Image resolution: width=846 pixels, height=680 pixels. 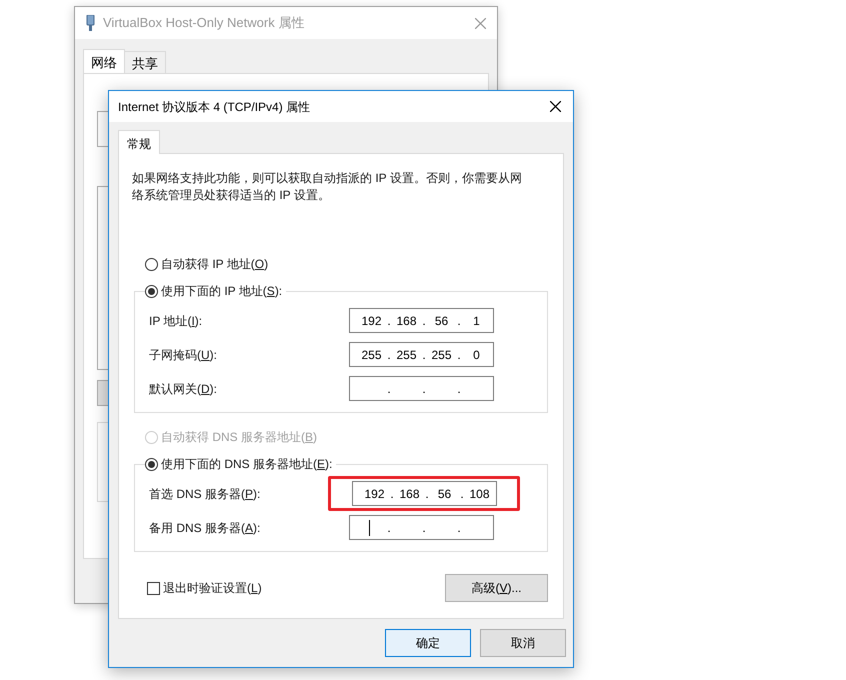 What do you see at coordinates (203, 23) in the screenshot?
I see `window-title: VirtualBox Host-Only Network 属性` at bounding box center [203, 23].